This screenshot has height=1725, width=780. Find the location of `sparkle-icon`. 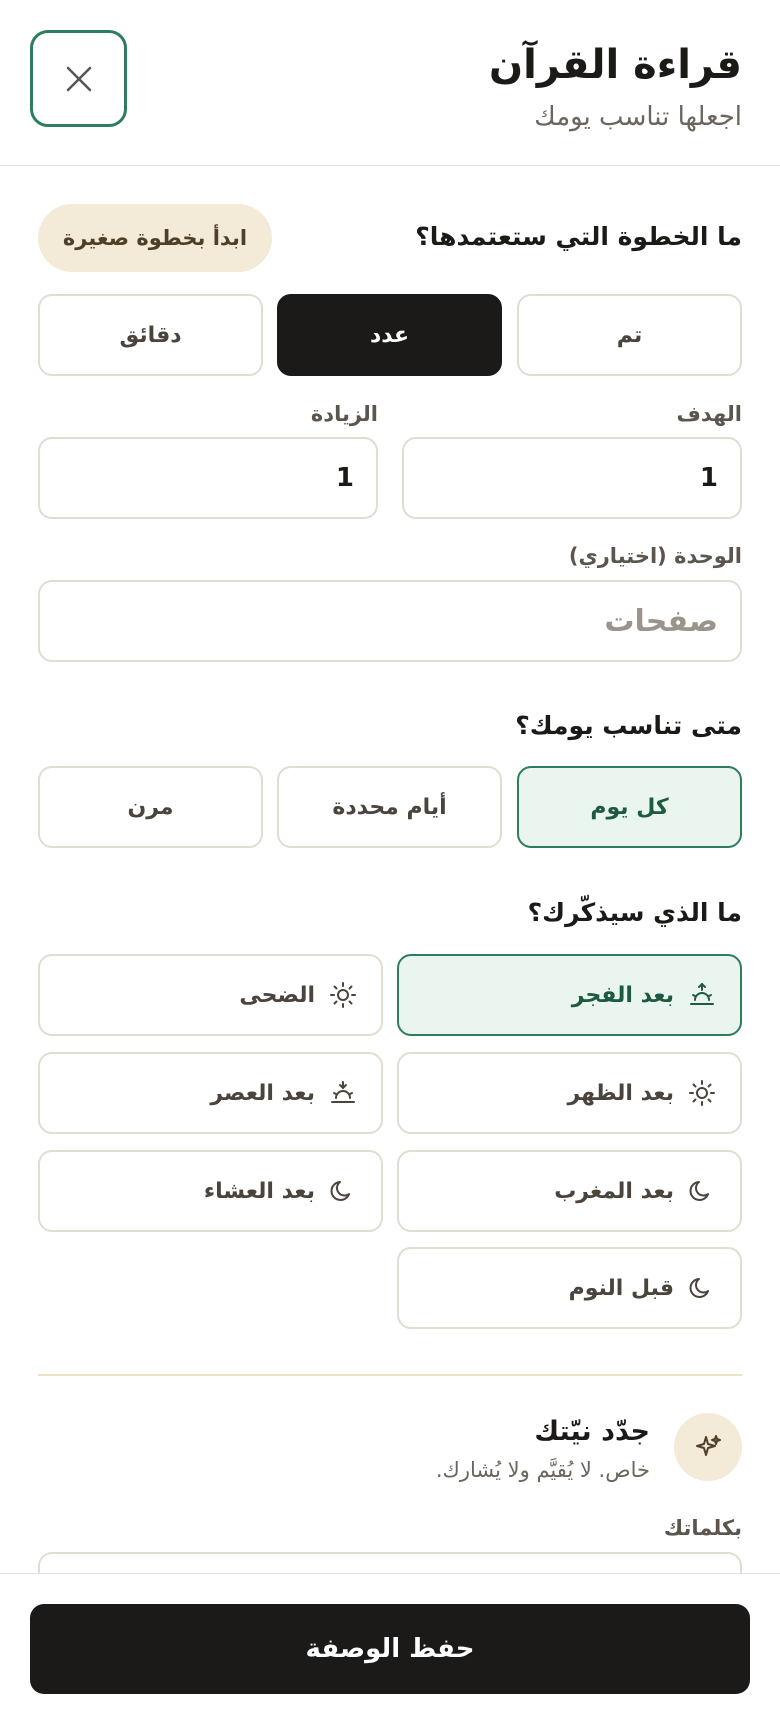

sparkle-icon is located at coordinates (708, 1445).